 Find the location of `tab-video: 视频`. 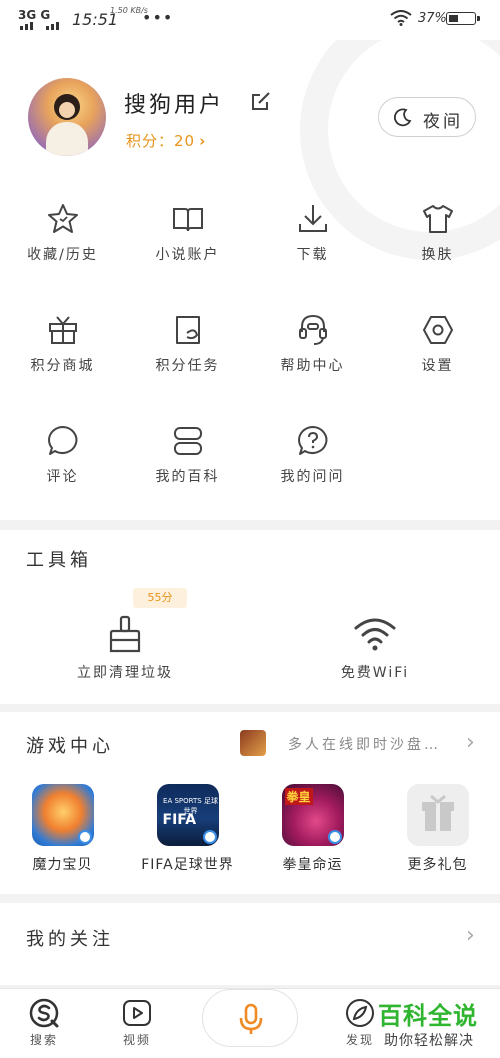

tab-video: 视频 is located at coordinates (137, 1022).